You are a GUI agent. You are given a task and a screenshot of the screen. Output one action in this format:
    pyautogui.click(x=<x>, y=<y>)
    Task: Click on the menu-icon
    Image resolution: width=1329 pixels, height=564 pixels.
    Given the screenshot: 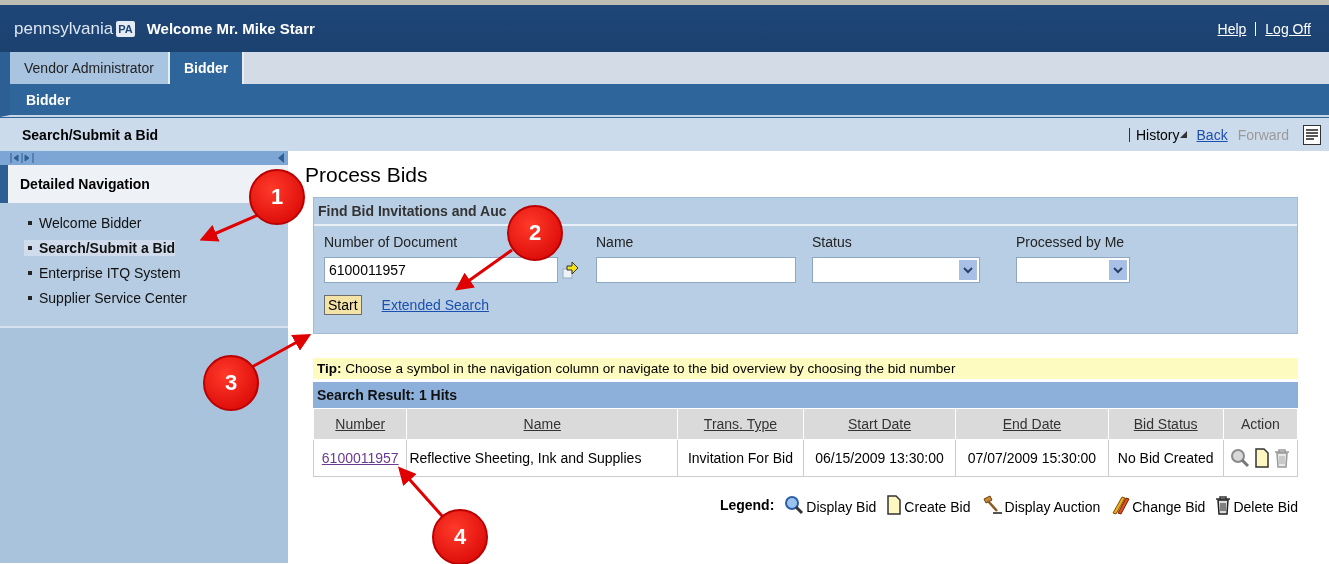 What is the action you would take?
    pyautogui.click(x=1312, y=134)
    